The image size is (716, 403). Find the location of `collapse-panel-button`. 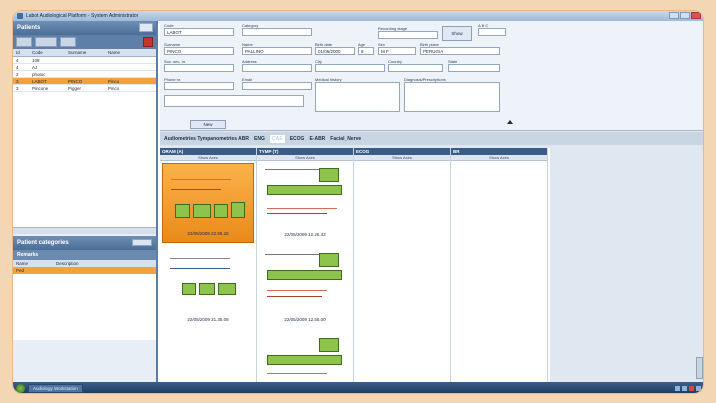

collapse-panel-button is located at coordinates (146, 27).